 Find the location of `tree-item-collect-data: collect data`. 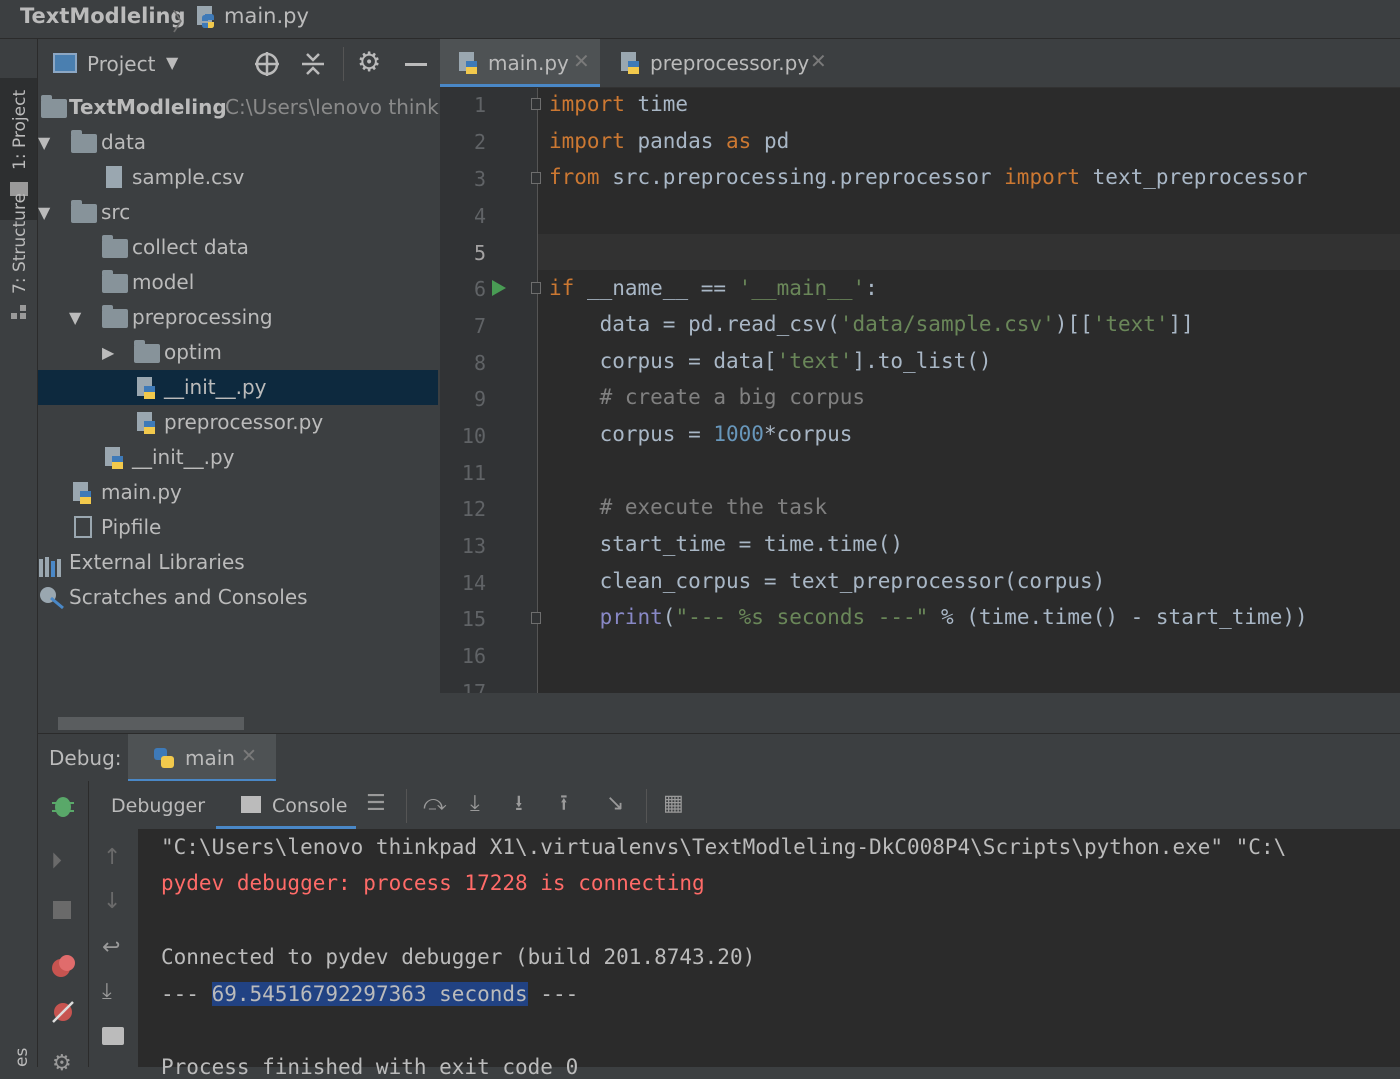

tree-item-collect-data: collect data is located at coordinates (238, 247).